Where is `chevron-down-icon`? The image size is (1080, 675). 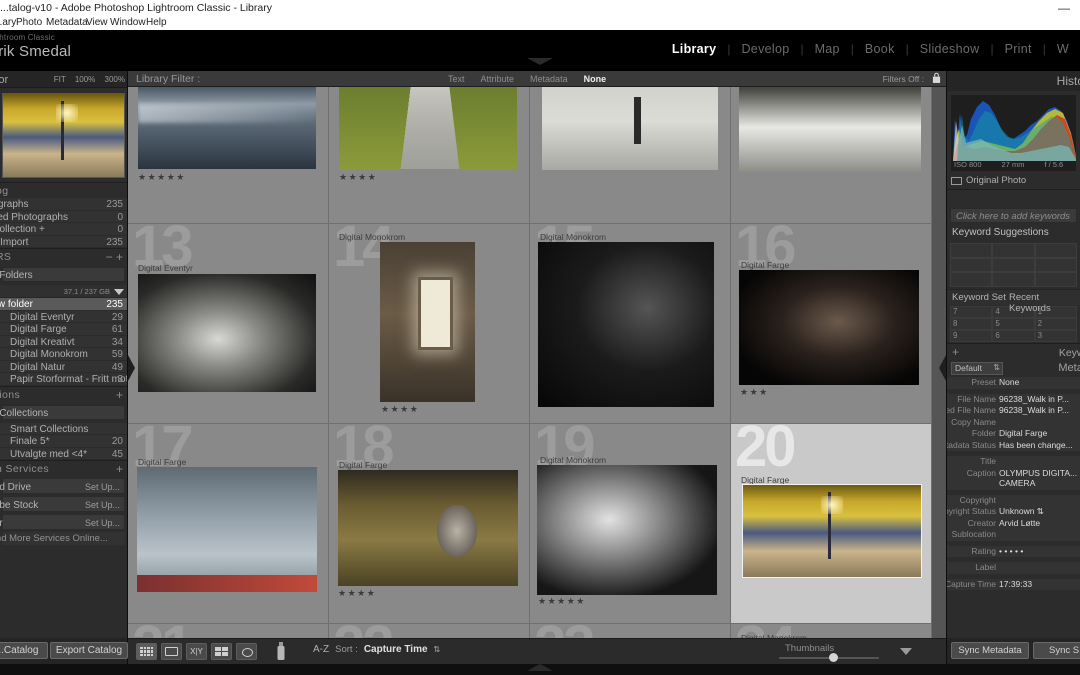
chevron-down-icon is located at coordinates (119, 292).